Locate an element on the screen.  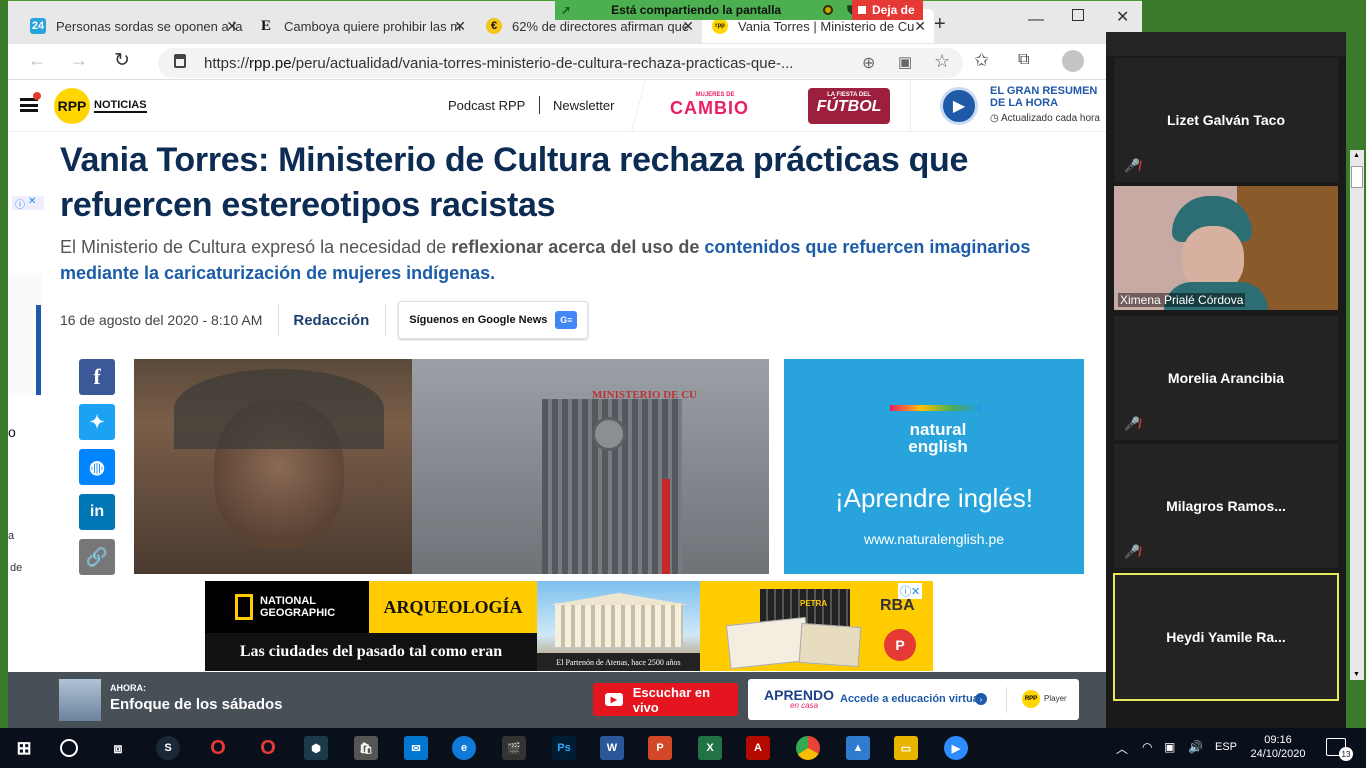
chrome-icon is located at coordinates (808, 748).